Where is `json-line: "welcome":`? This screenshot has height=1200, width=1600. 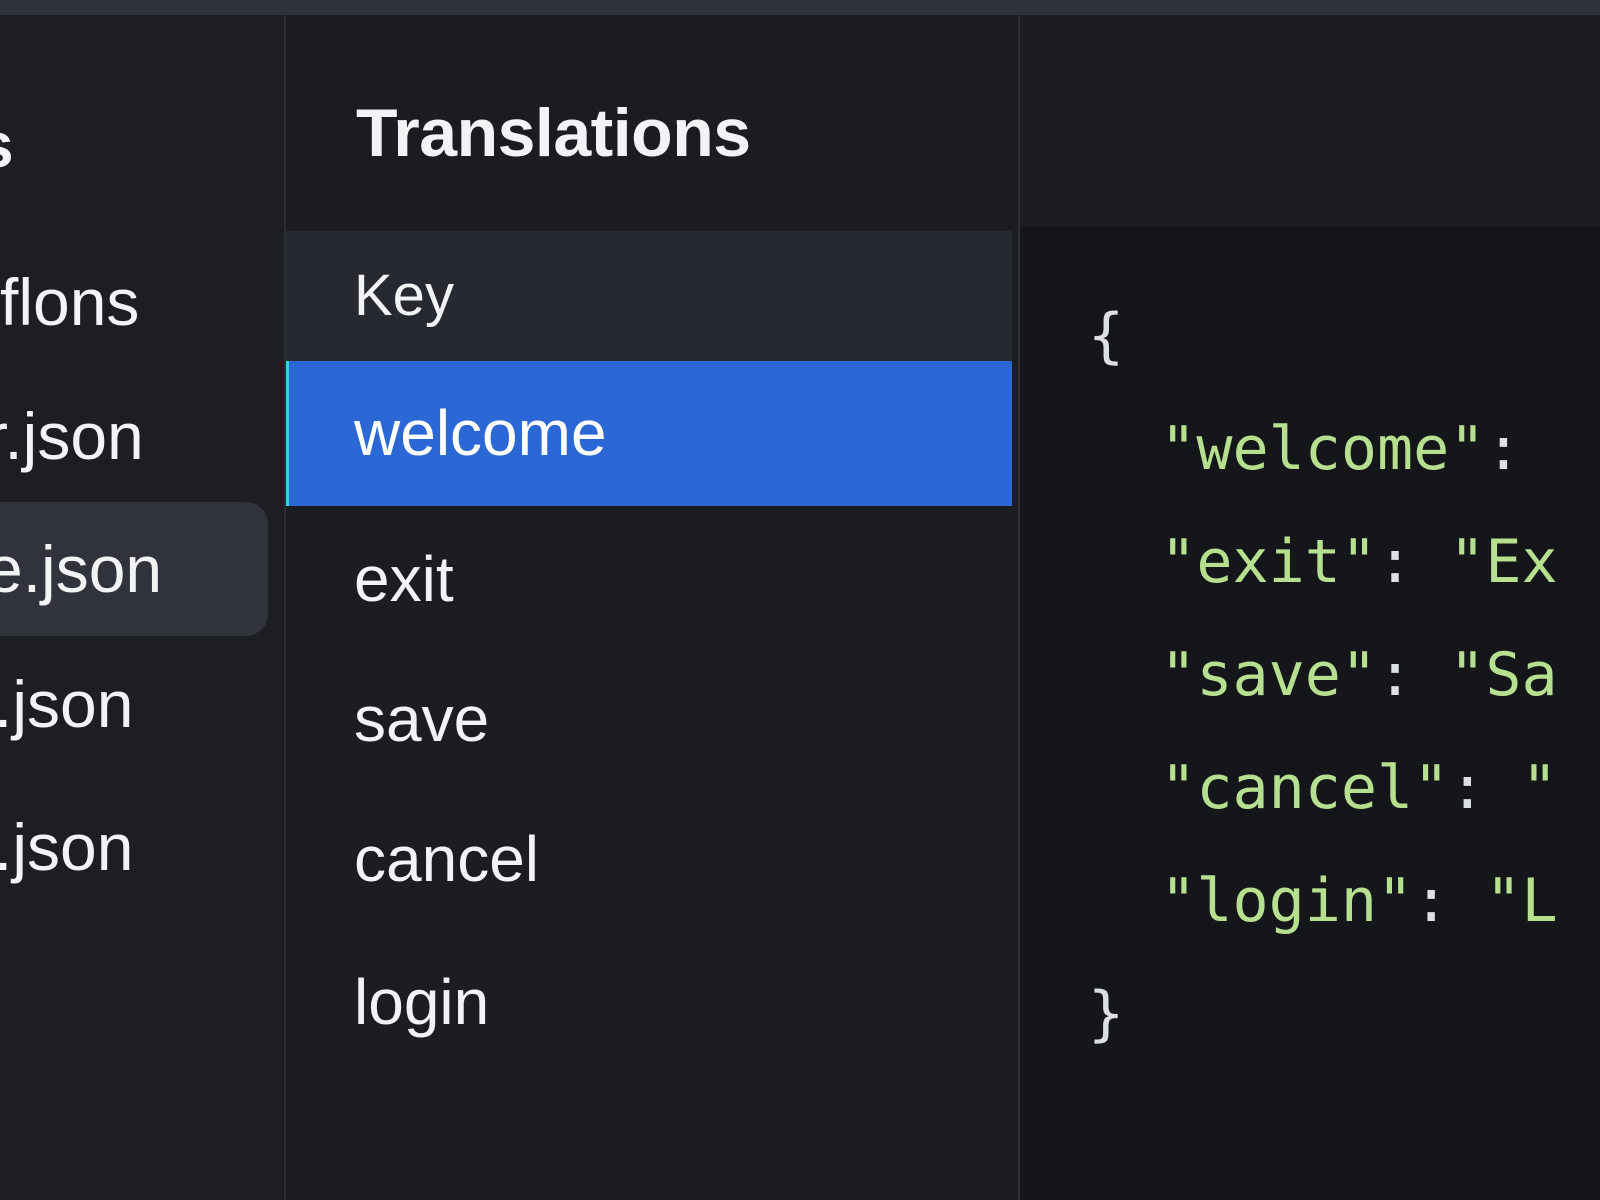 json-line: "welcome": is located at coordinates (1323, 449).